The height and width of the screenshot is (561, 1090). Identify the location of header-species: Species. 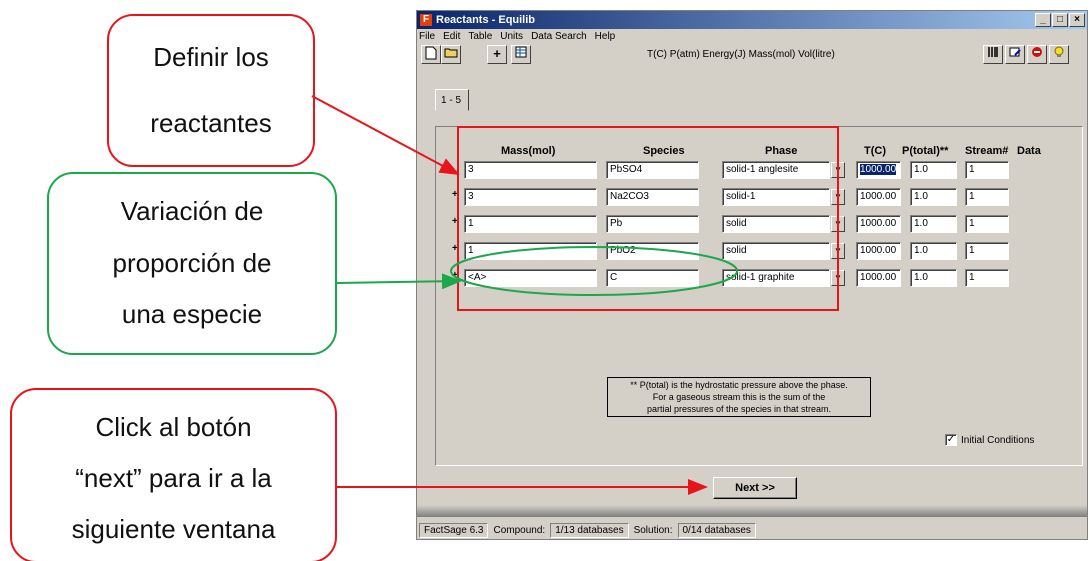
(664, 151).